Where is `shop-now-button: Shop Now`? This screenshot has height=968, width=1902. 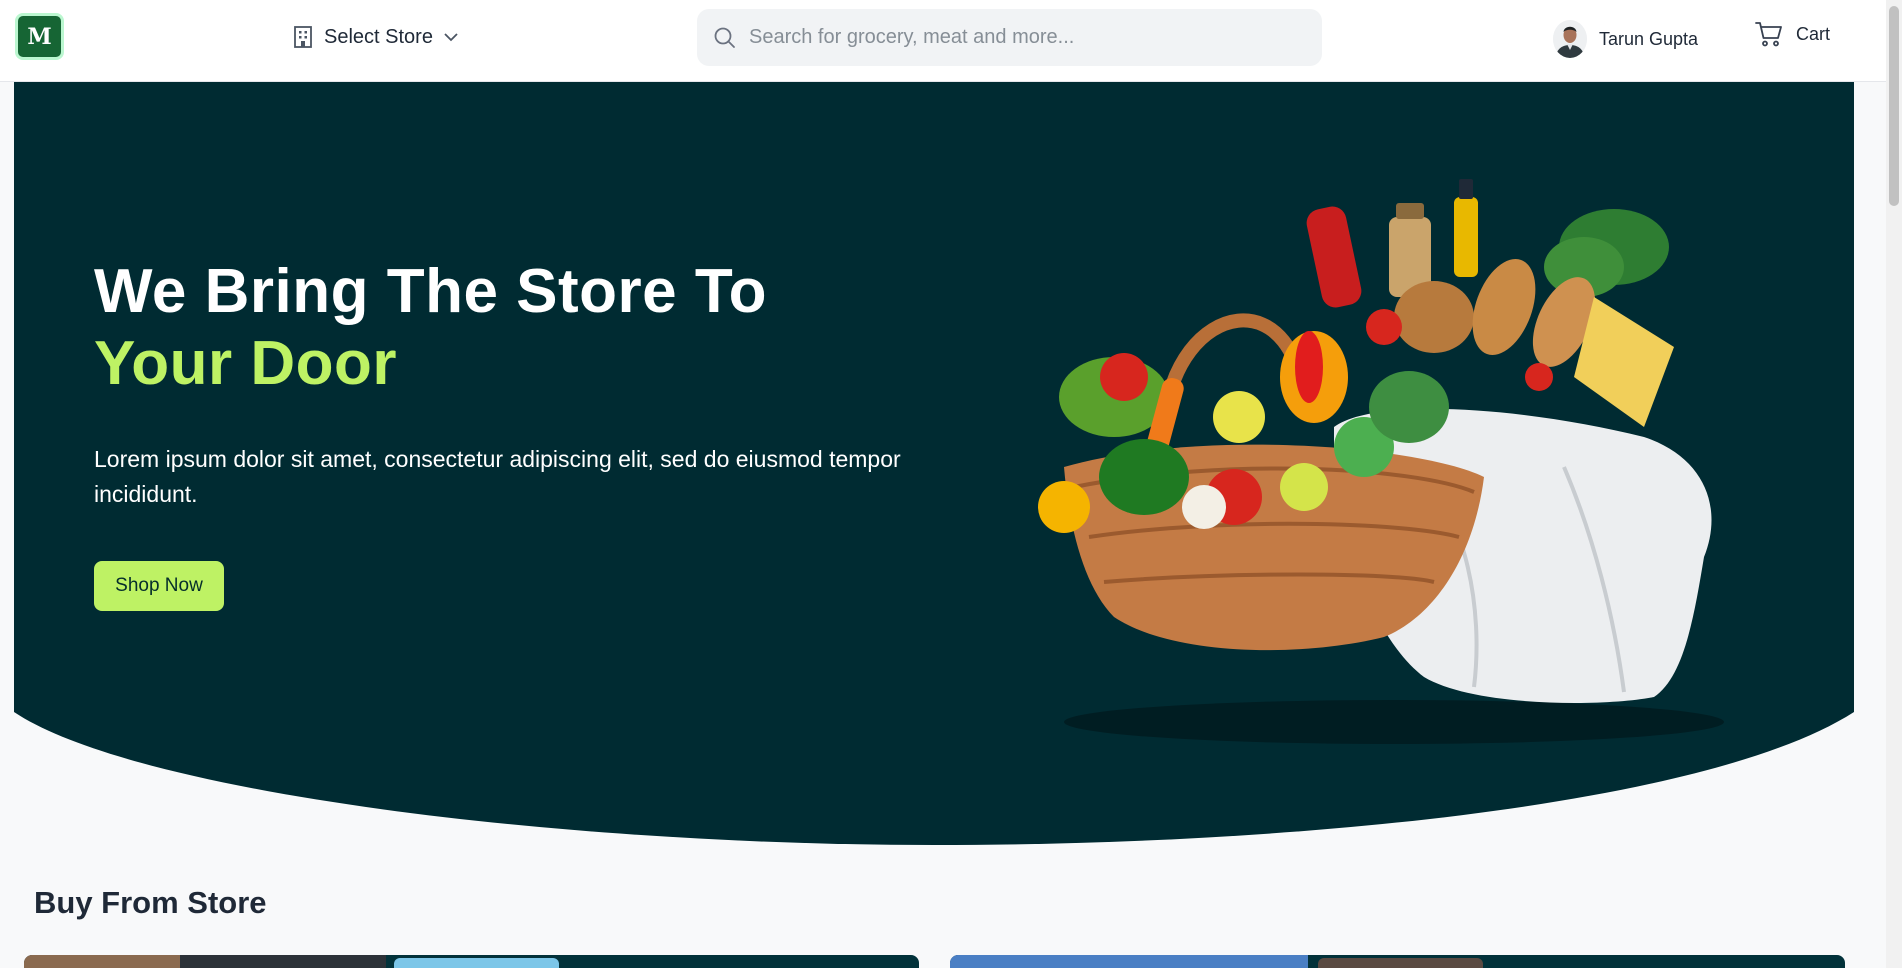
shop-now-button: Shop Now is located at coordinates (159, 586).